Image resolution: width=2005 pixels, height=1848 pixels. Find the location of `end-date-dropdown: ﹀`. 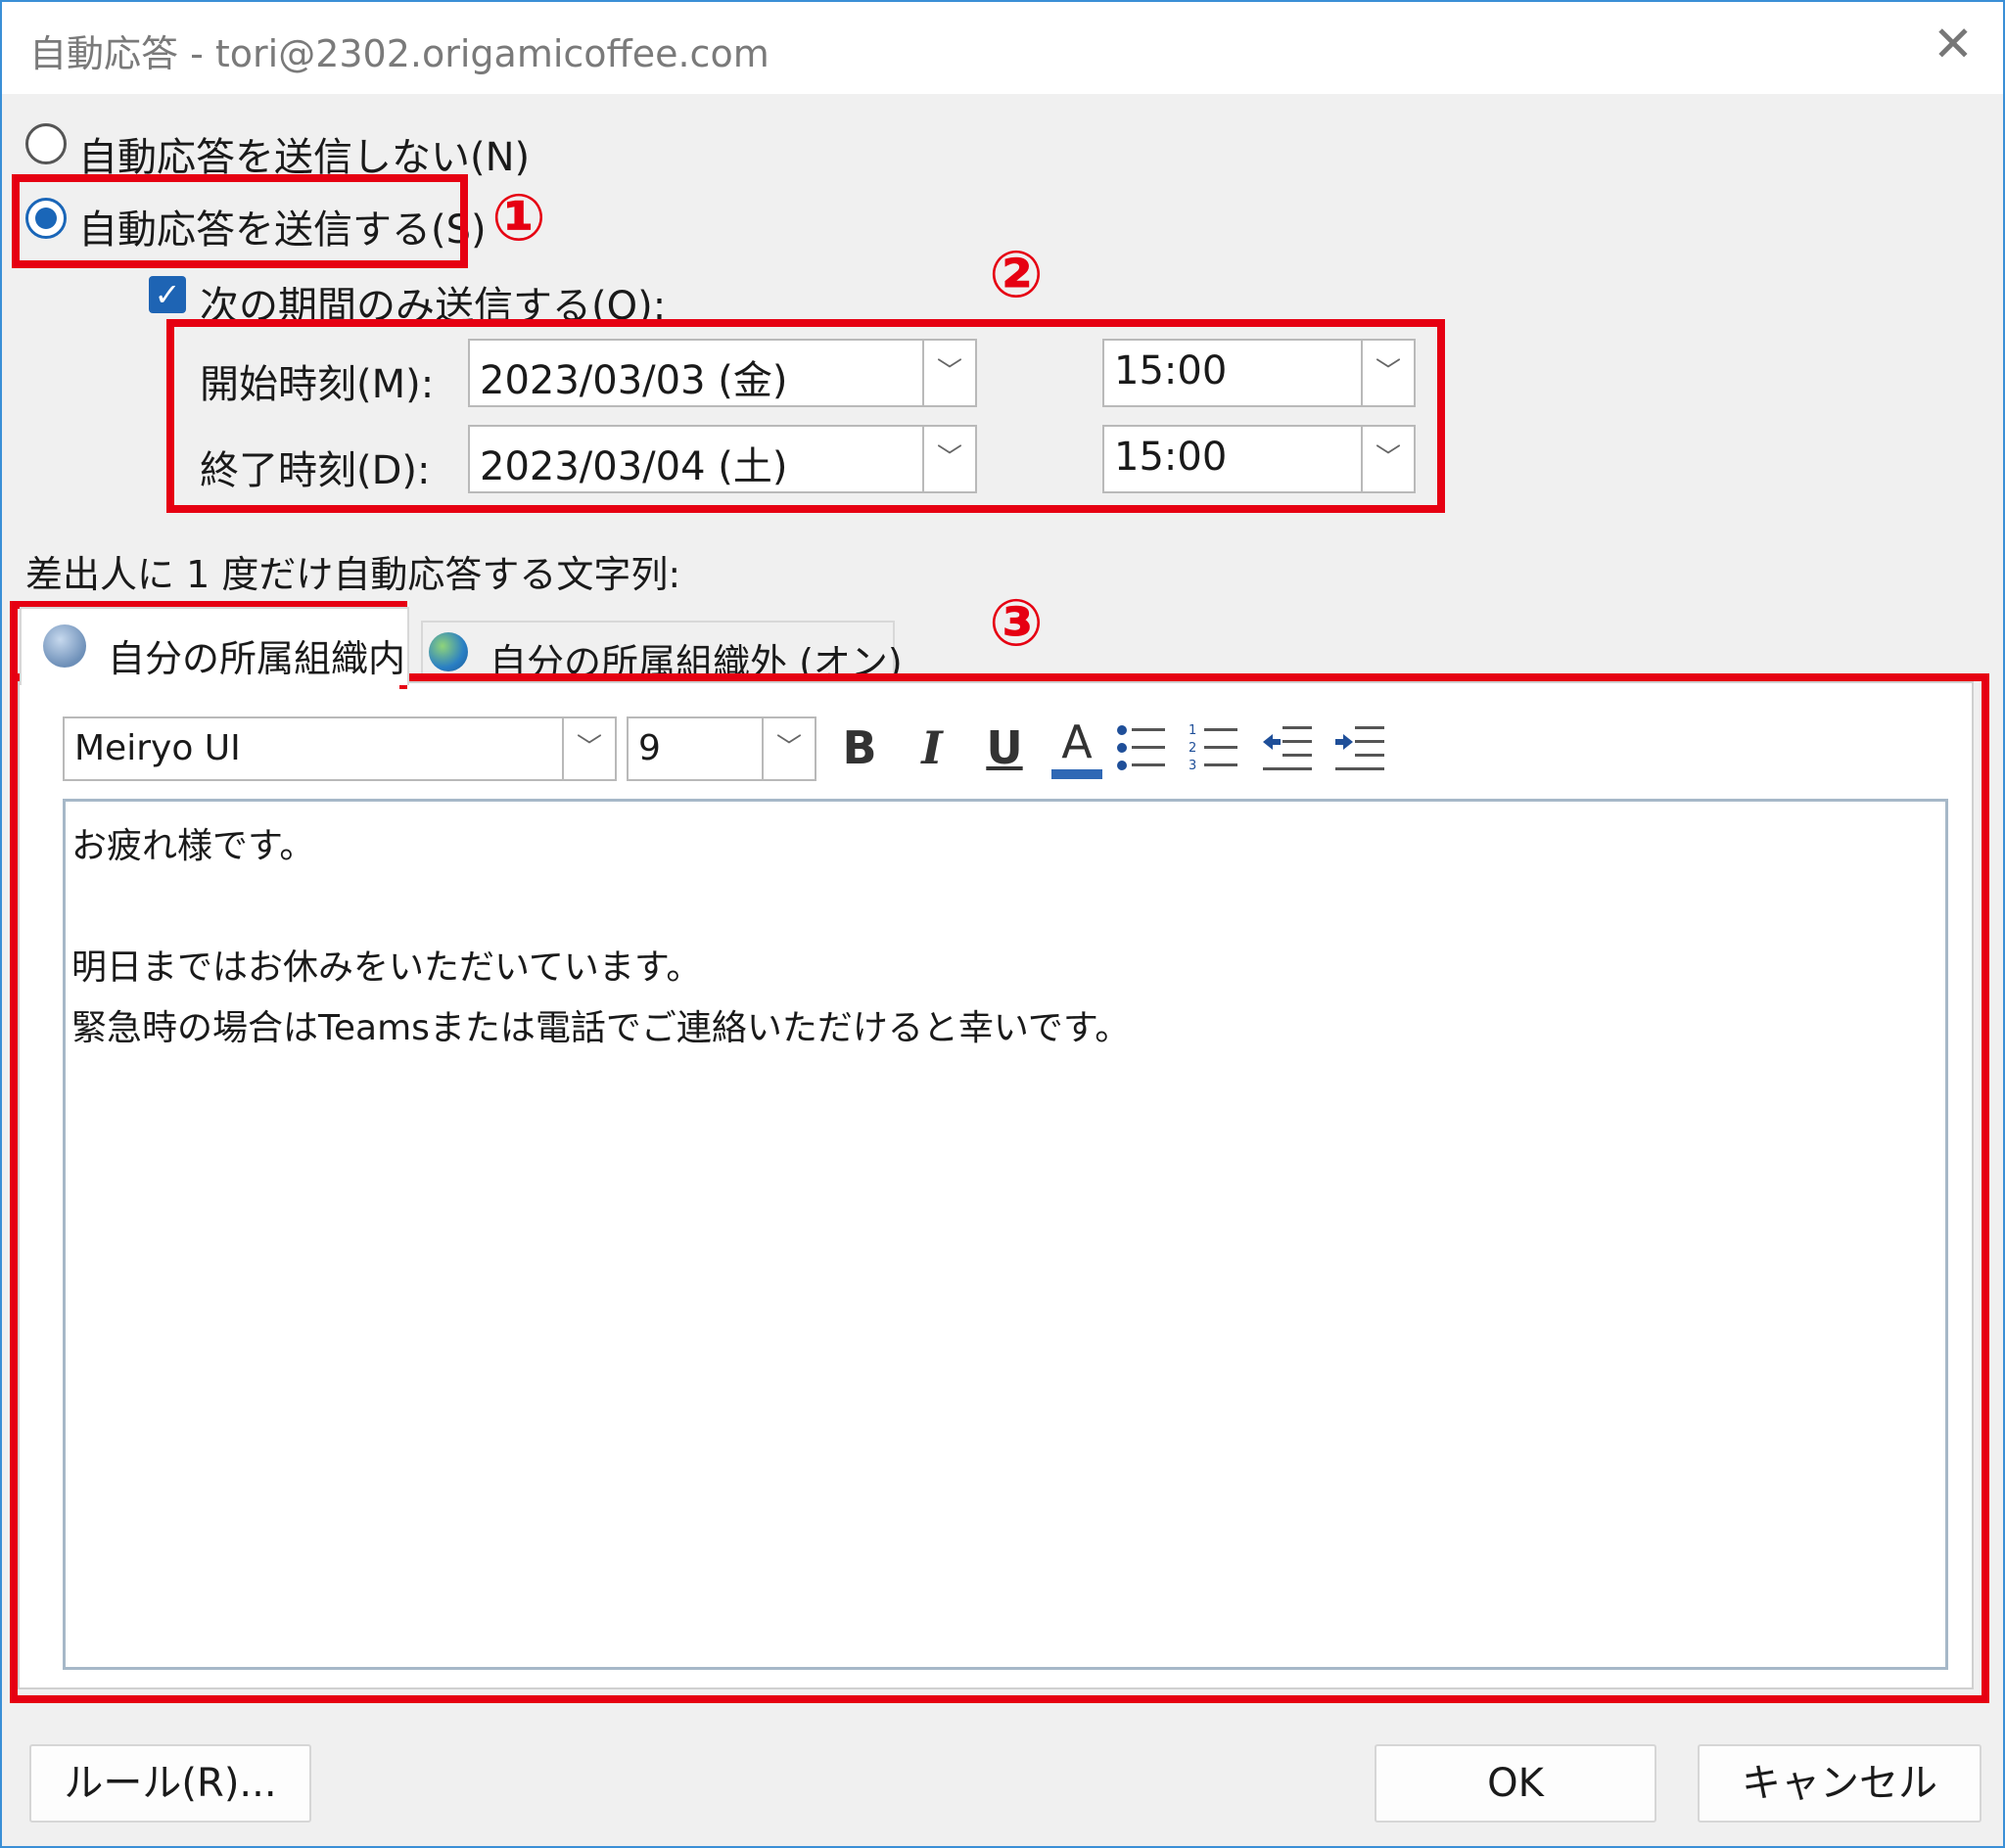

end-date-dropdown: ﹀ is located at coordinates (949, 459).